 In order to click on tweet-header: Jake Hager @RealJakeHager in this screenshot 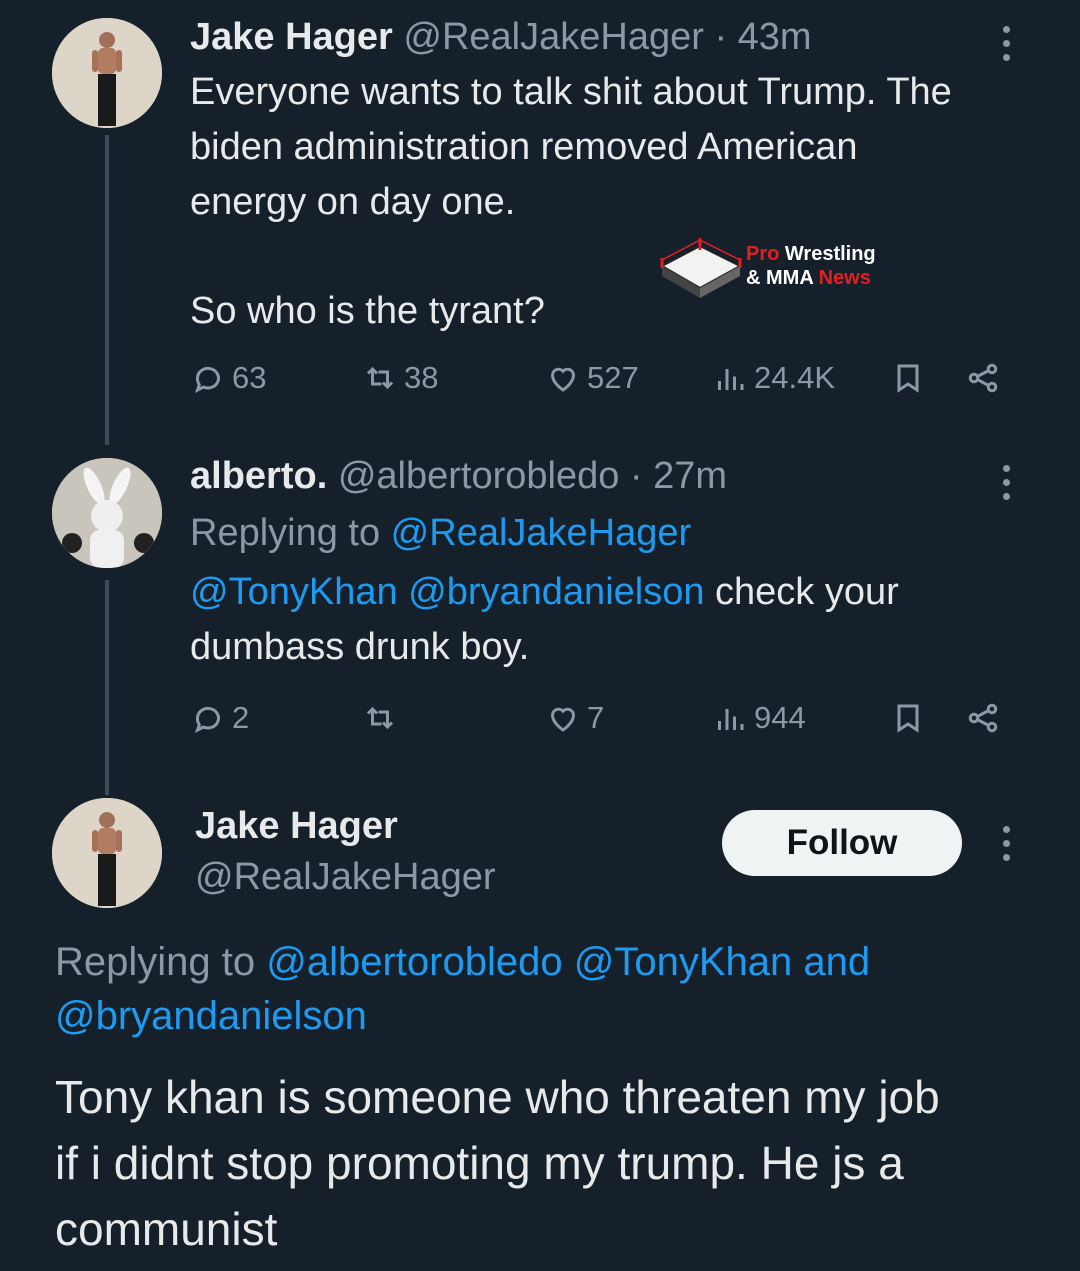, I will do `click(345, 852)`.